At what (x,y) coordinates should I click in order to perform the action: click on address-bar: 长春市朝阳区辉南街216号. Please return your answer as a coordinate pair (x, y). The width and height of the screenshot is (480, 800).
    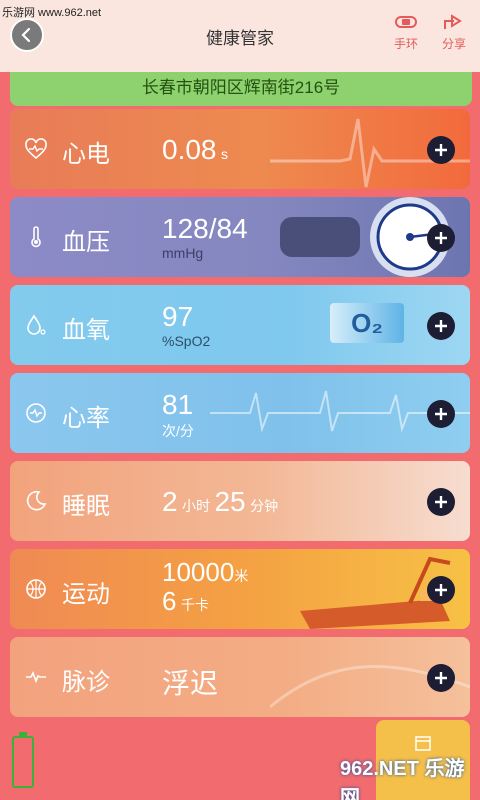
    Looking at the image, I should click on (241, 89).